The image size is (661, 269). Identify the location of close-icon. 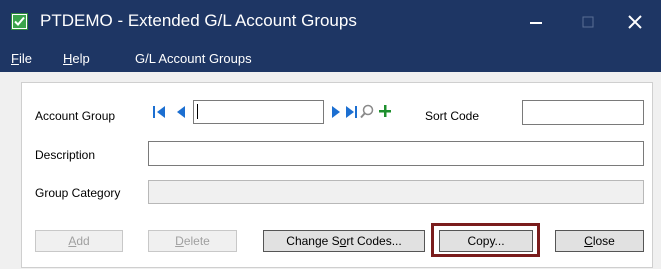
(635, 22).